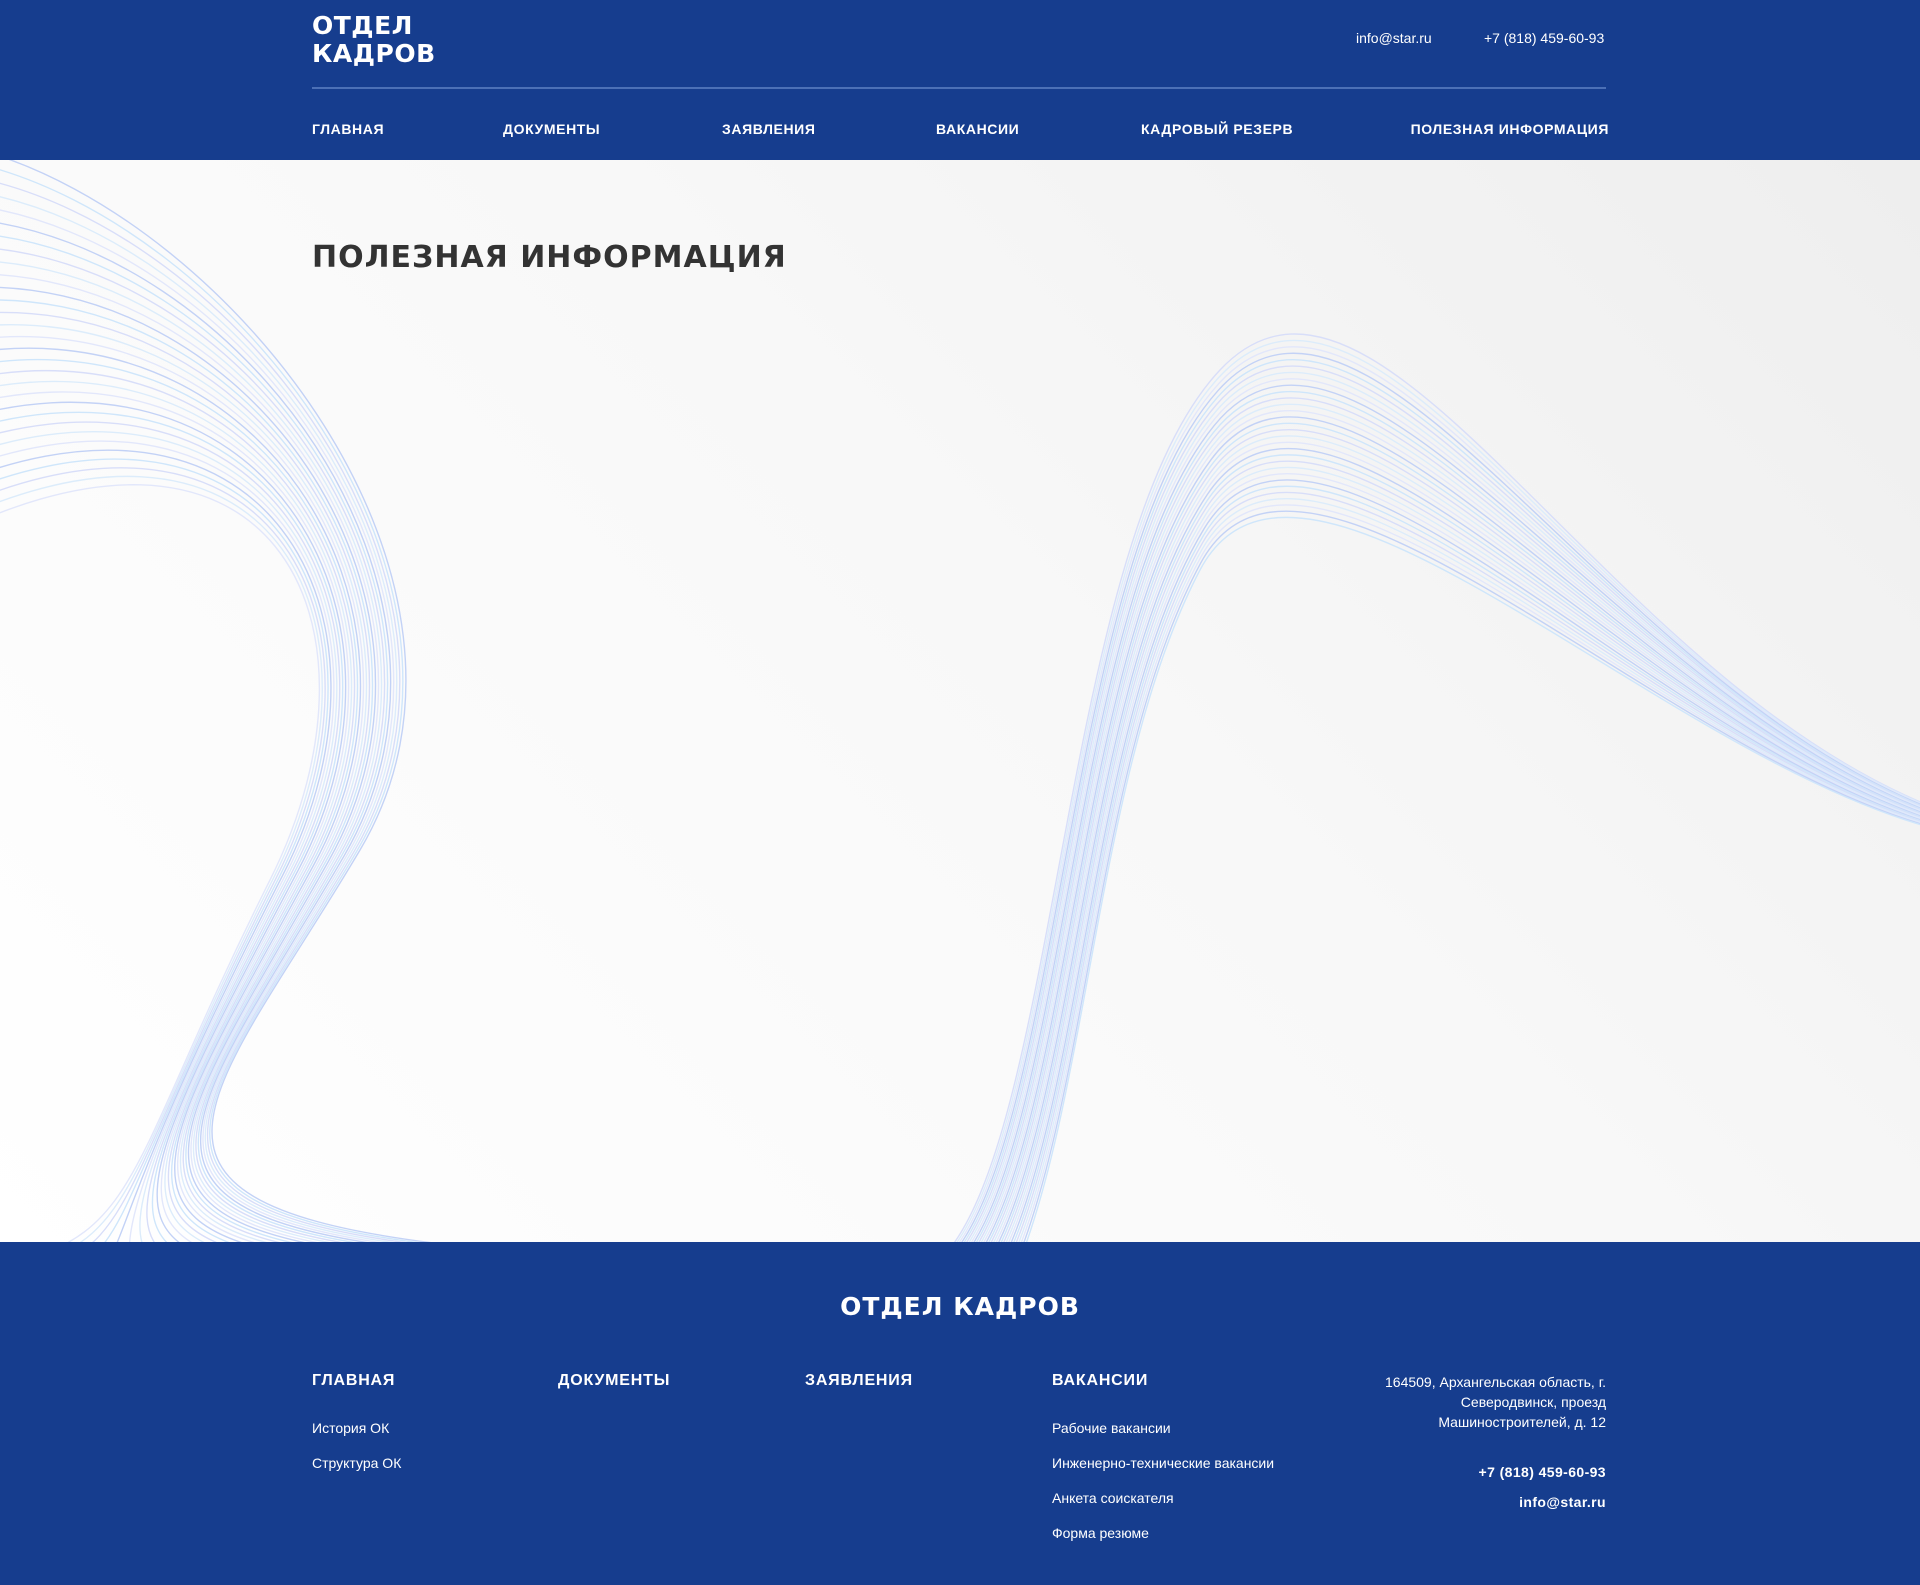 The height and width of the screenshot is (1585, 1920). I want to click on footer-column-applications: ЗАЯВЛЕНИЯ, so click(859, 1396).